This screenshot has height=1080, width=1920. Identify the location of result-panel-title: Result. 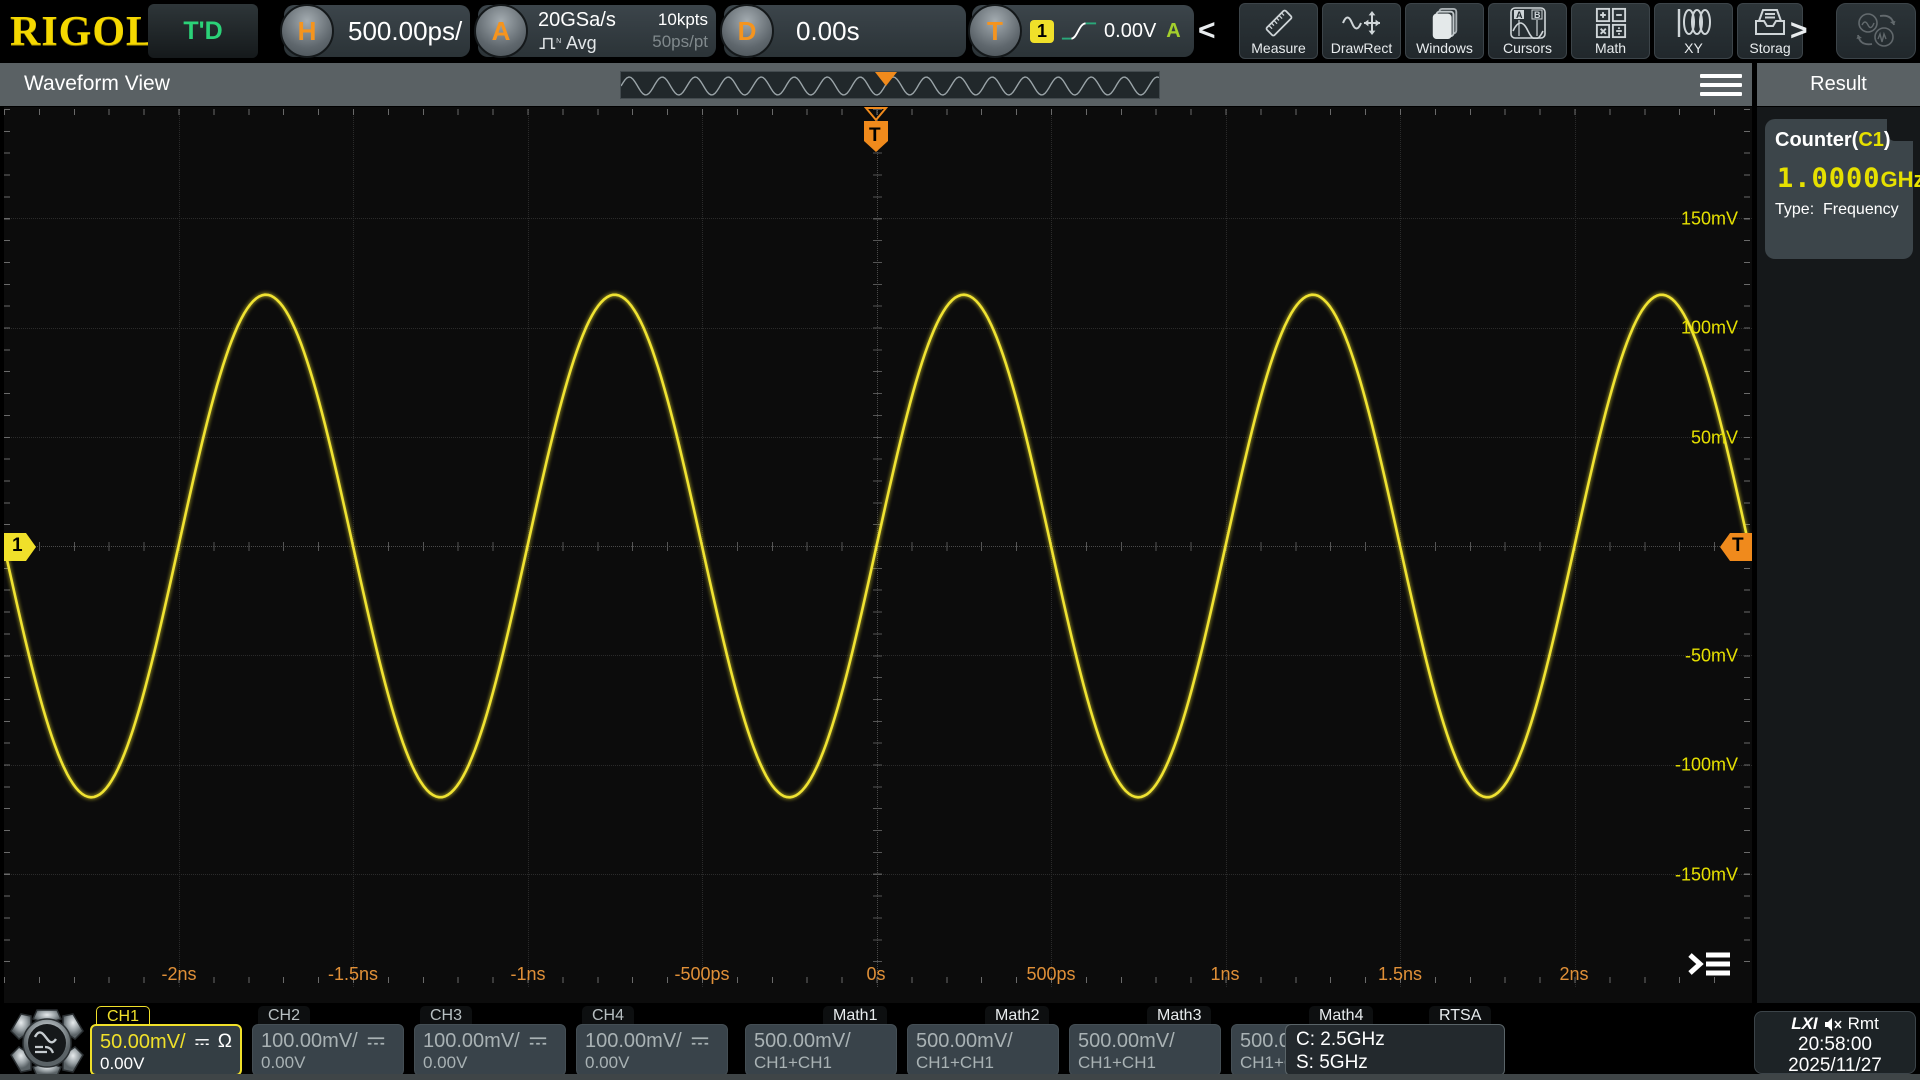
(1838, 84).